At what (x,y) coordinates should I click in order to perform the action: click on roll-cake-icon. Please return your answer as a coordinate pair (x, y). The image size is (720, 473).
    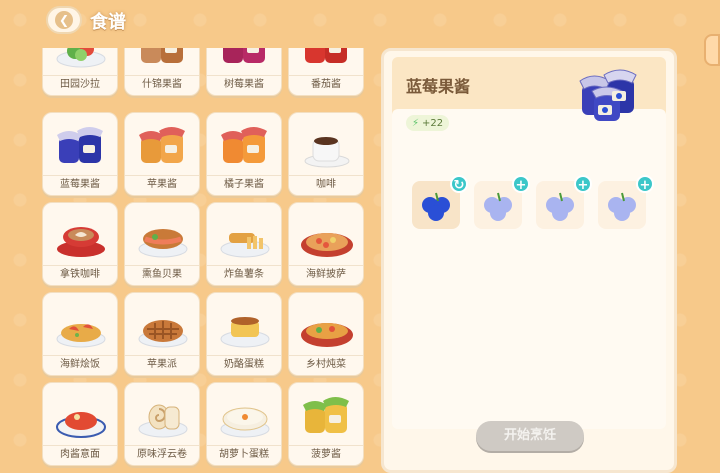
    Looking at the image, I should click on (163, 421).